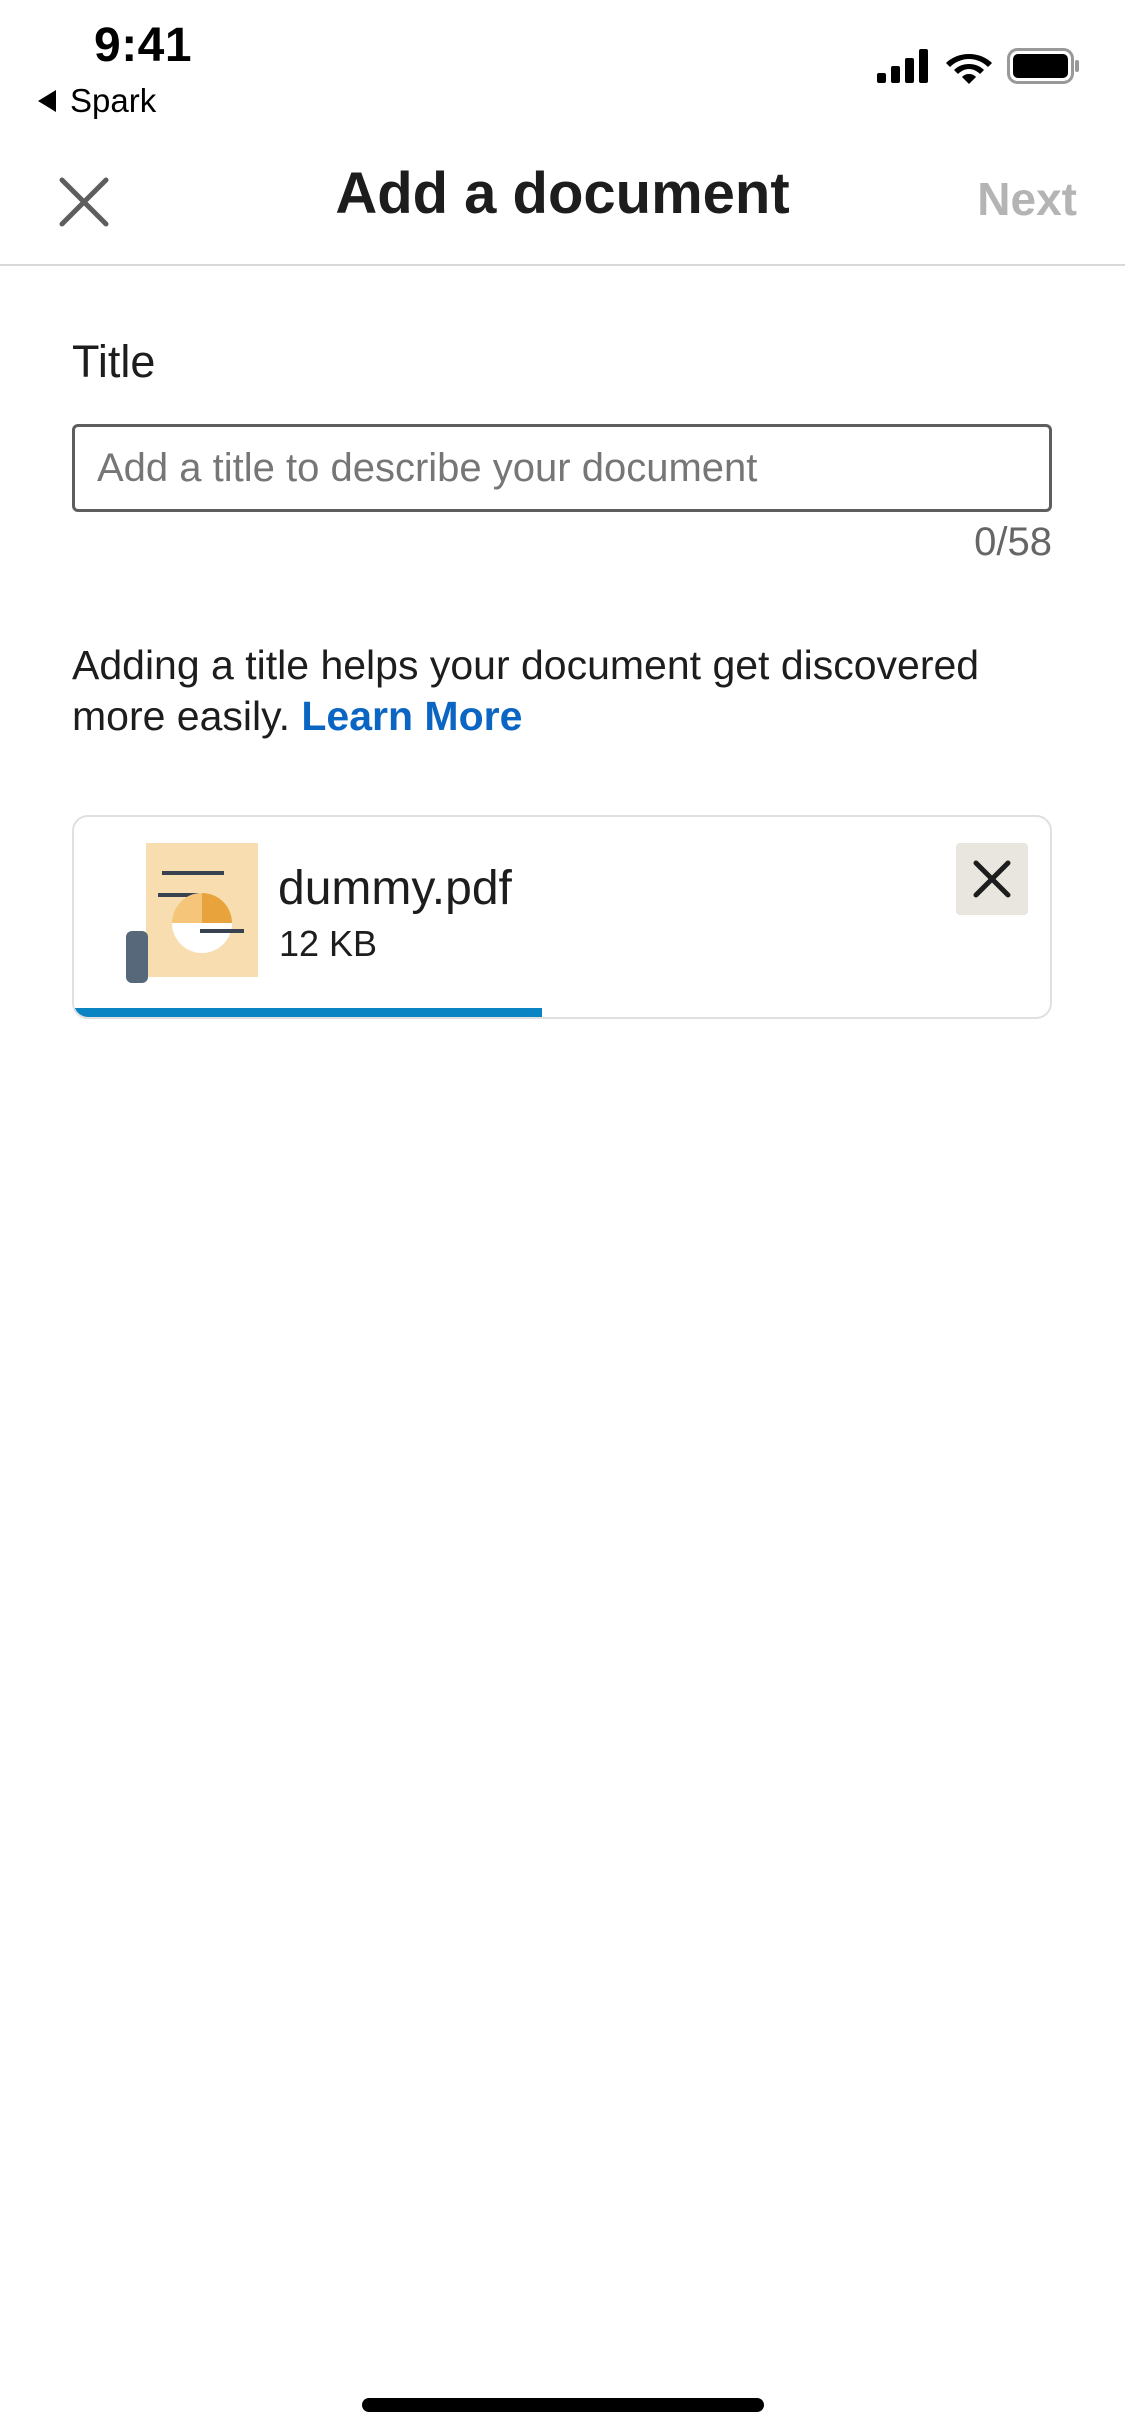 The image size is (1125, 2436). Describe the element at coordinates (562, 1012) in the screenshot. I see `upload-progress-bar` at that location.